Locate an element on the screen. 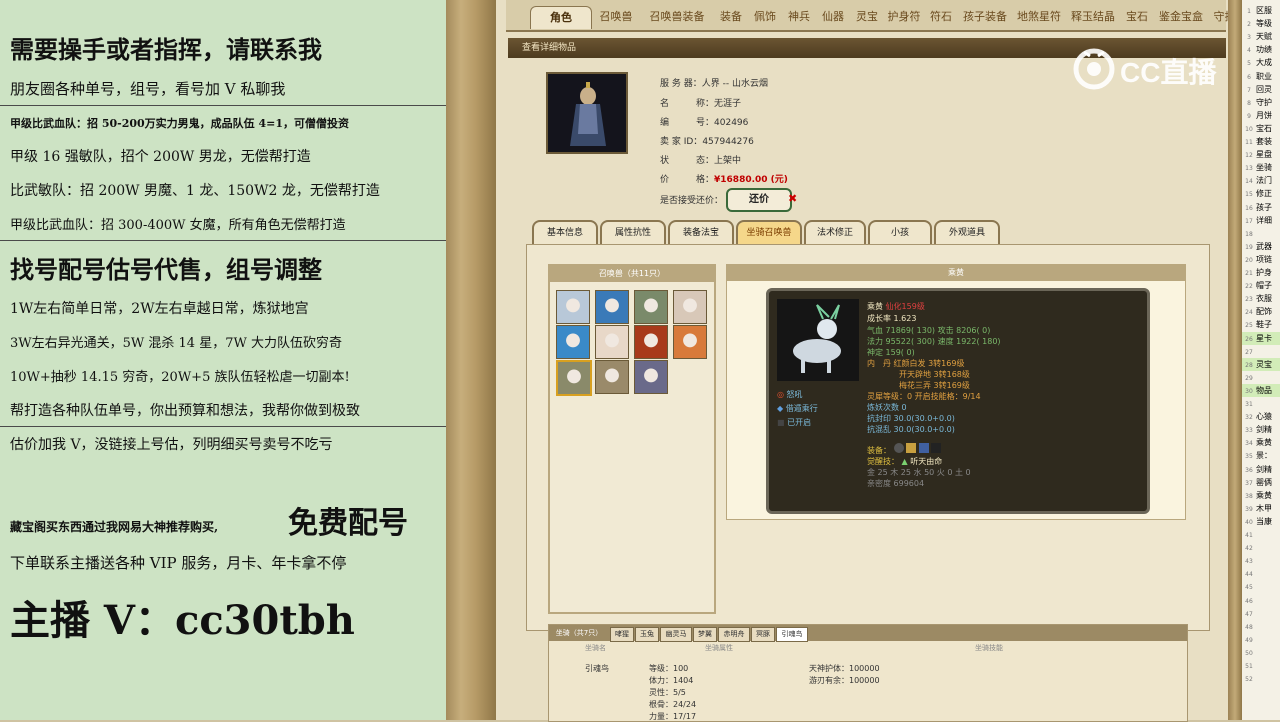 Image resolution: width=1280 pixels, height=722 pixels. mount-tab-3: 幽灵马 is located at coordinates (676, 634).